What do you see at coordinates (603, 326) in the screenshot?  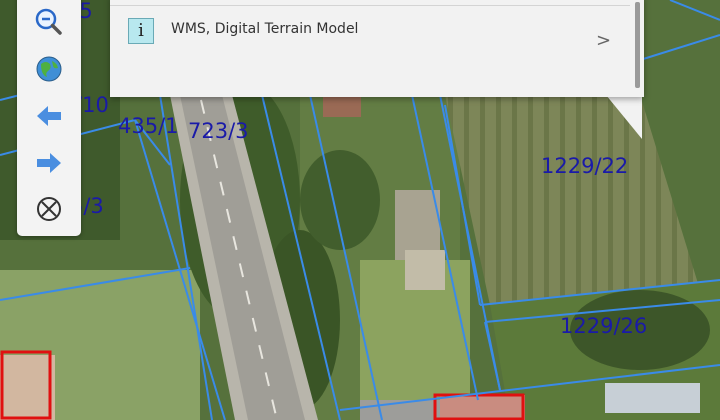 I see `parcel-label: 1229/26` at bounding box center [603, 326].